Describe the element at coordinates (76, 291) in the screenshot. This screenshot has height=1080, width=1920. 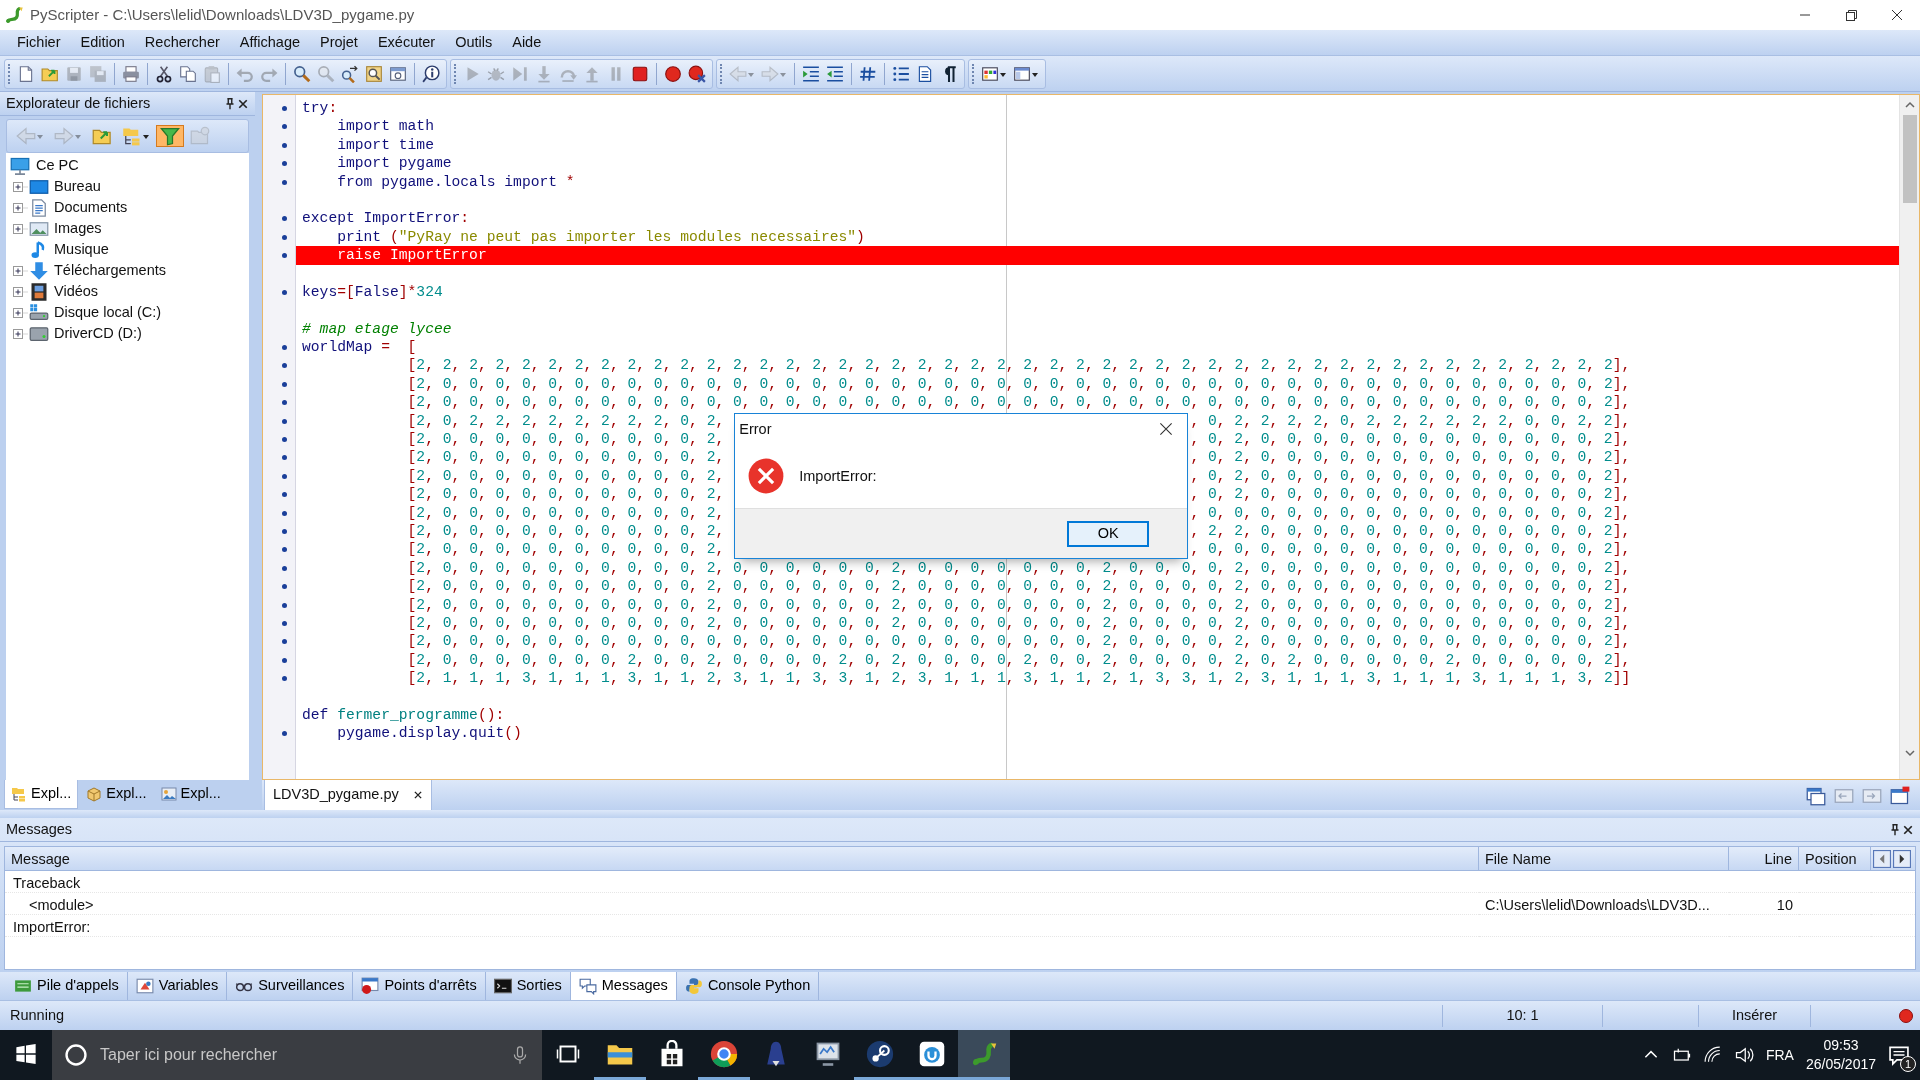
I see `tree-item: Vidéos` at that location.